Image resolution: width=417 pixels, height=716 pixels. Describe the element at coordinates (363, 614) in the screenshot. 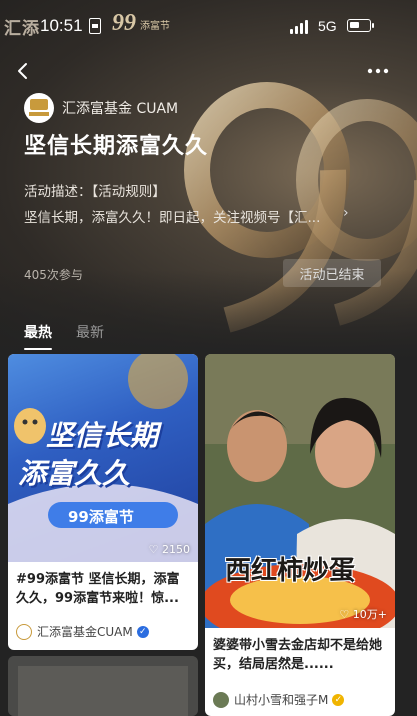

I see `like-count: ♡ 10万+` at that location.